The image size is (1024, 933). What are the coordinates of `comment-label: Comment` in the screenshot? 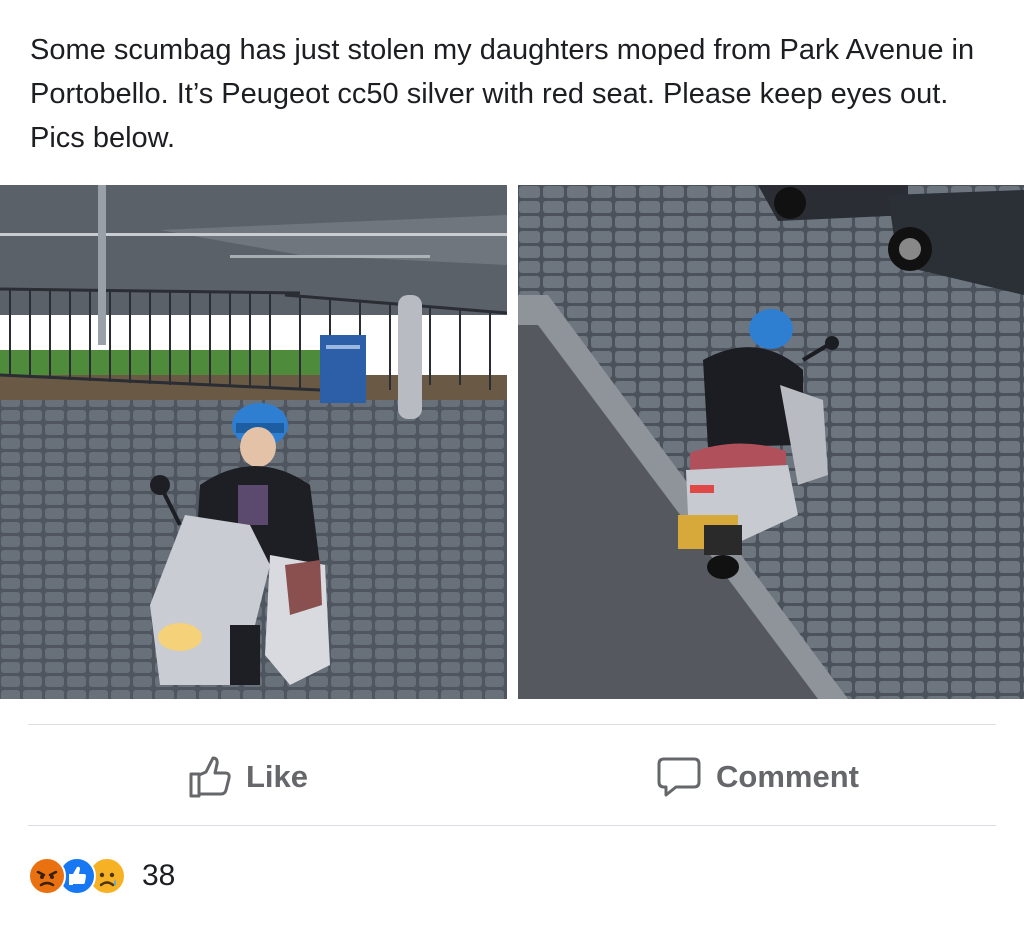 It's located at (787, 776).